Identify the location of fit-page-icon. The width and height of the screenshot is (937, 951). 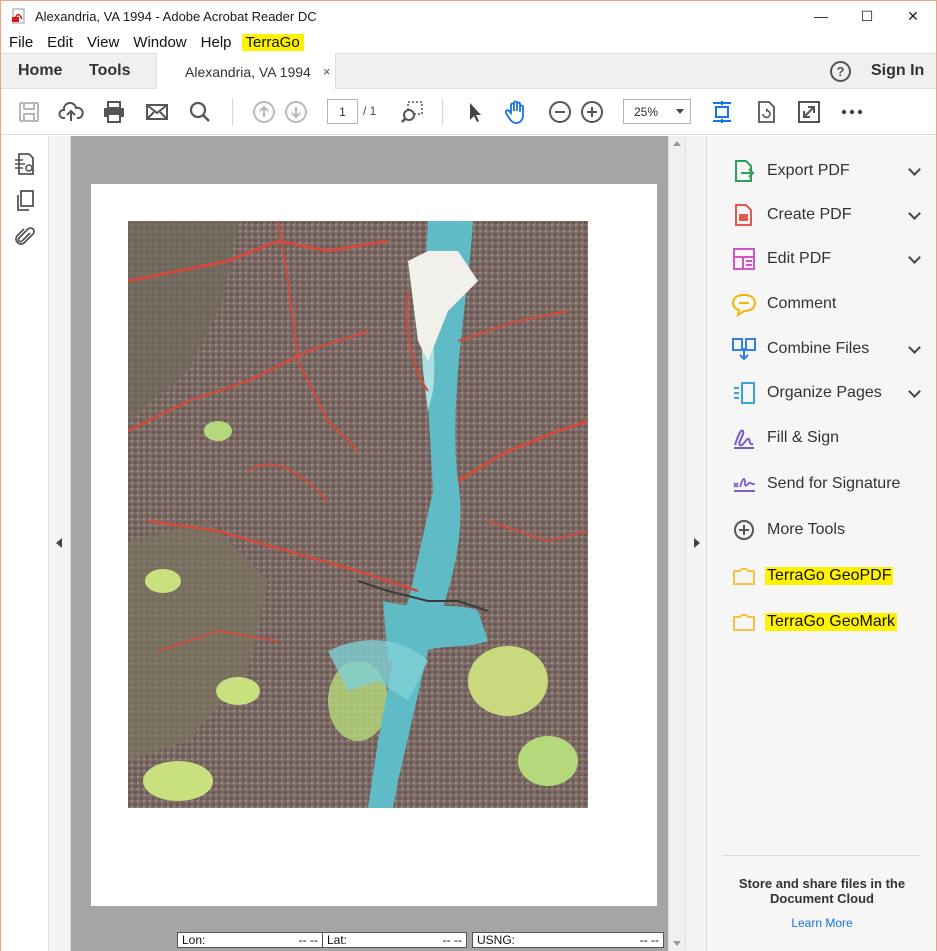
(722, 112).